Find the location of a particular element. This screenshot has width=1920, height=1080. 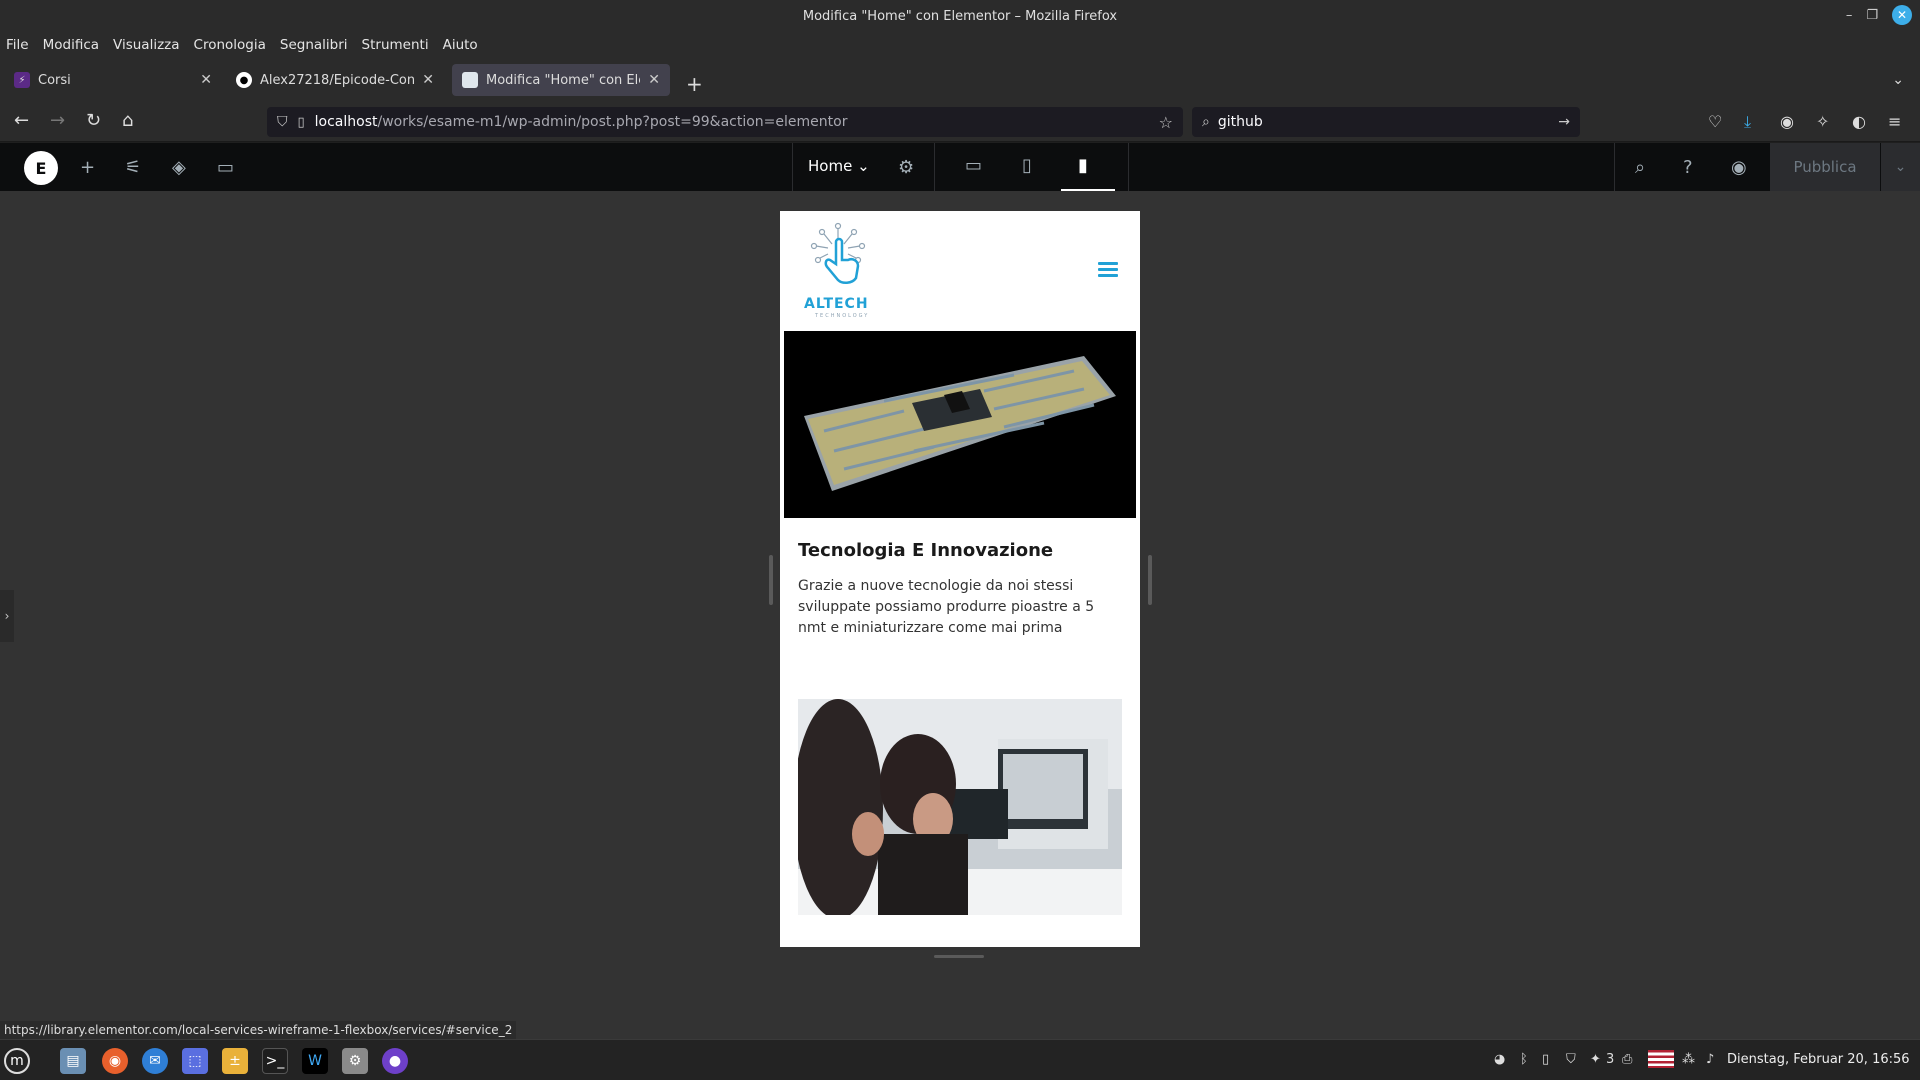

team-working-image is located at coordinates (960, 807).